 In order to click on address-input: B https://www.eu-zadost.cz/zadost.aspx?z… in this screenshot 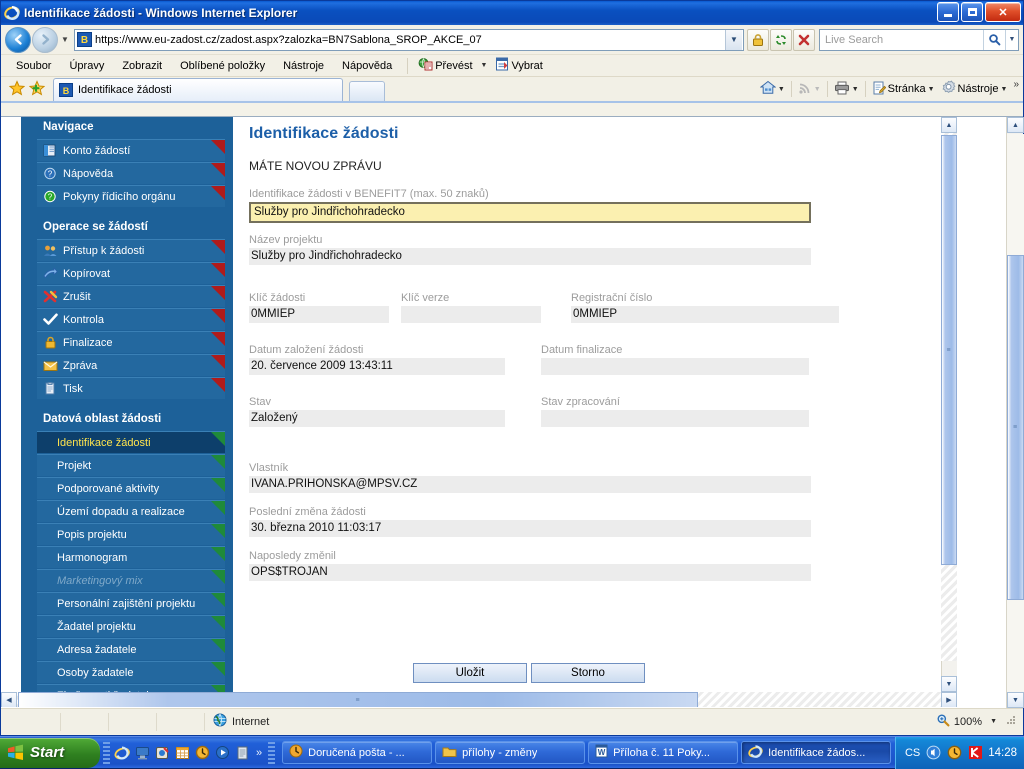, I will do `click(409, 39)`.